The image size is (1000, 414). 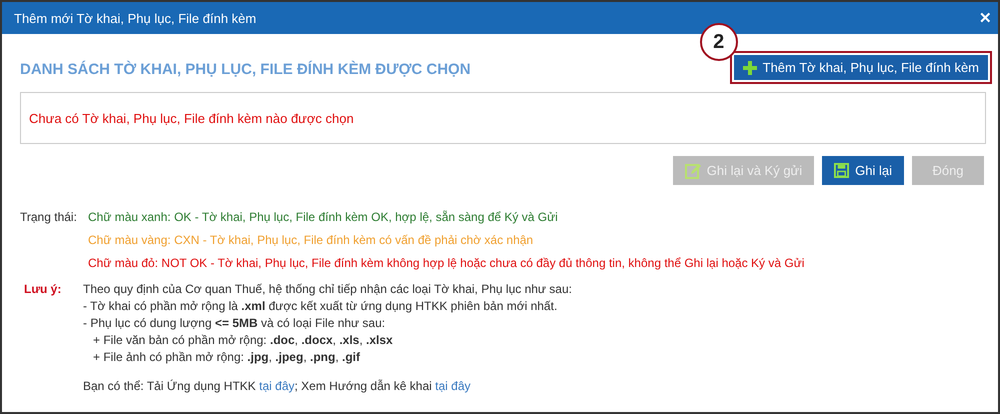 I want to click on action-button: Ghi lại, so click(x=863, y=170).